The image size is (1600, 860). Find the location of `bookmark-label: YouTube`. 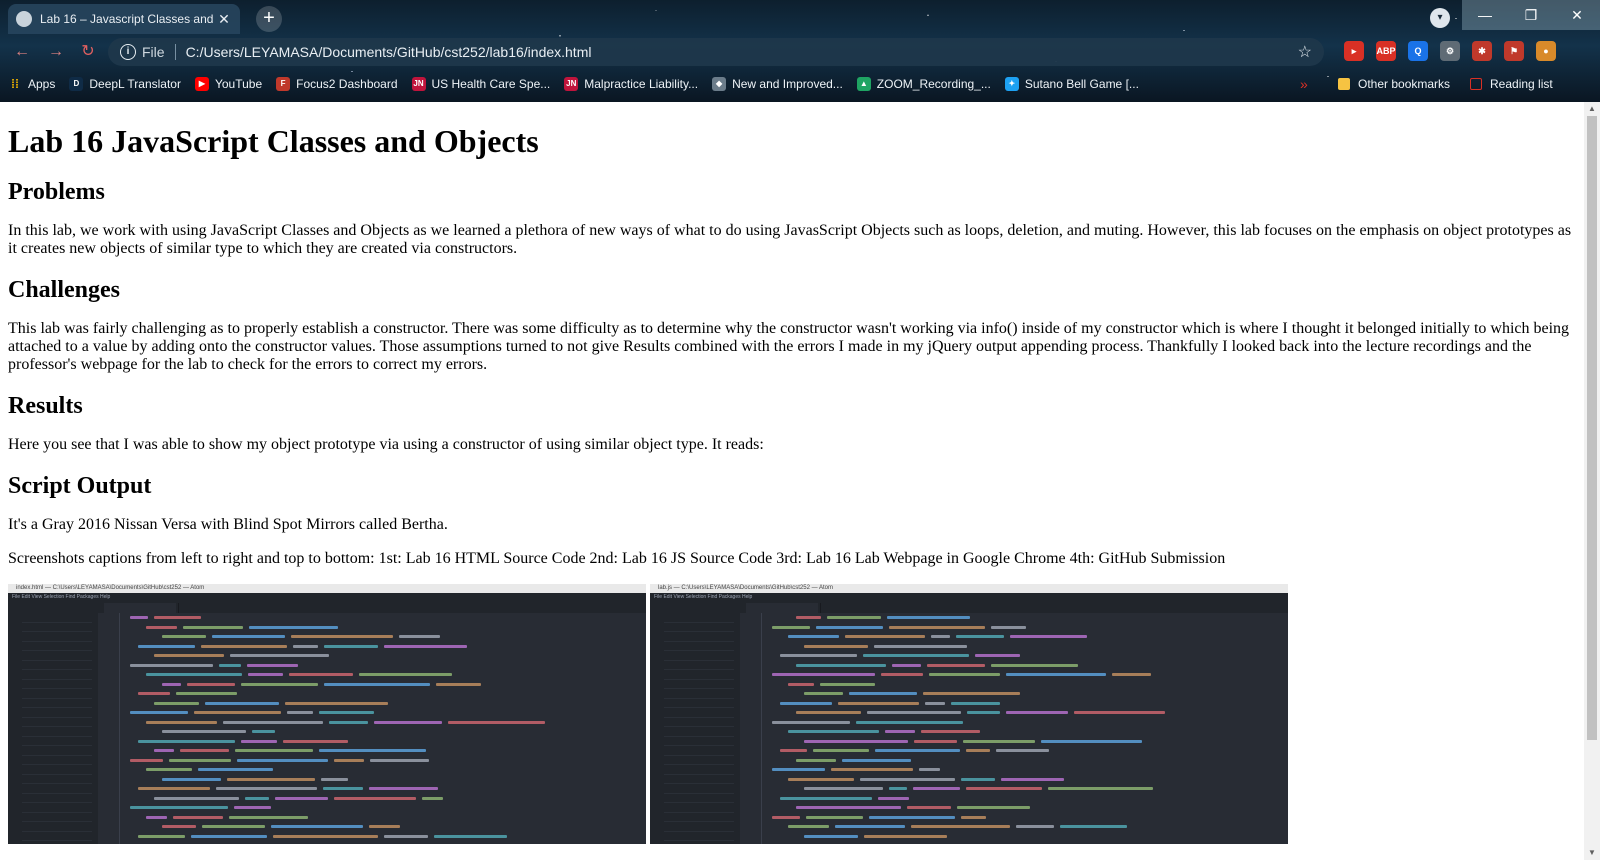

bookmark-label: YouTube is located at coordinates (238, 84).